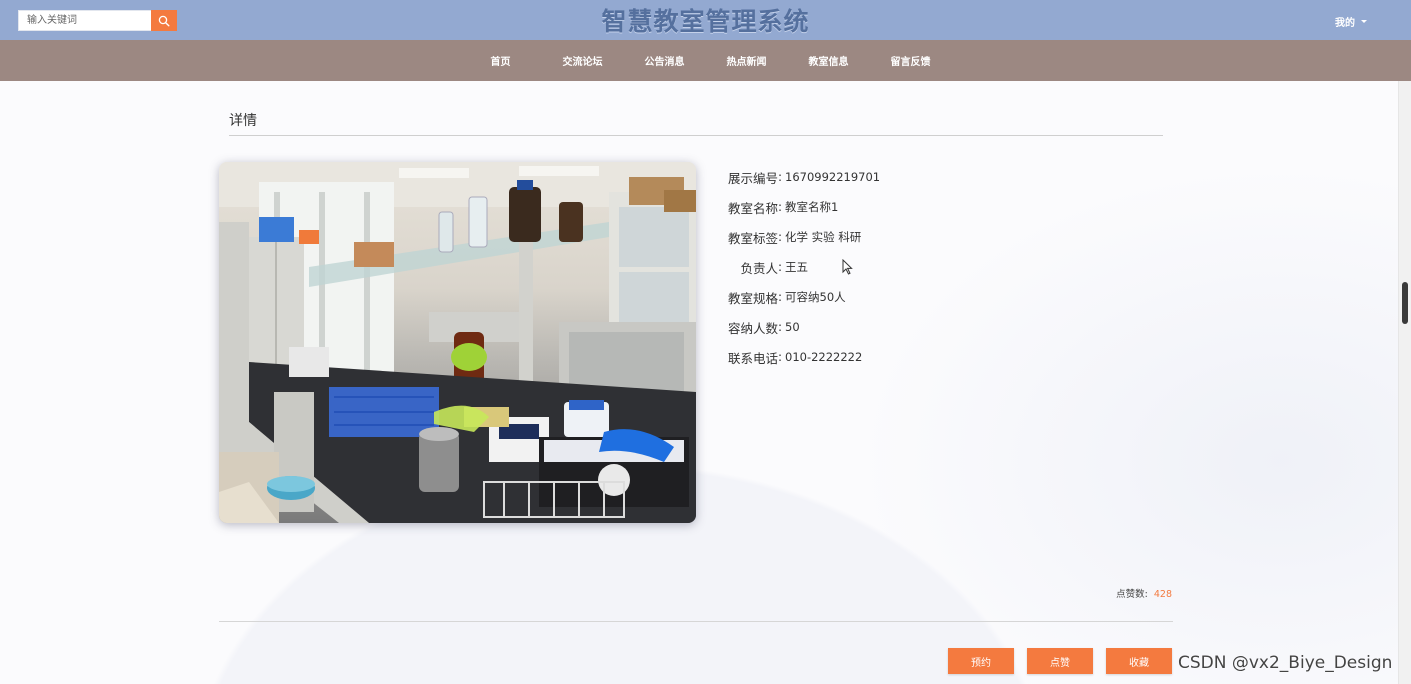 This screenshot has width=1411, height=684. I want to click on field-display-id: 展示编号 : 1670992219701, so click(799, 177).